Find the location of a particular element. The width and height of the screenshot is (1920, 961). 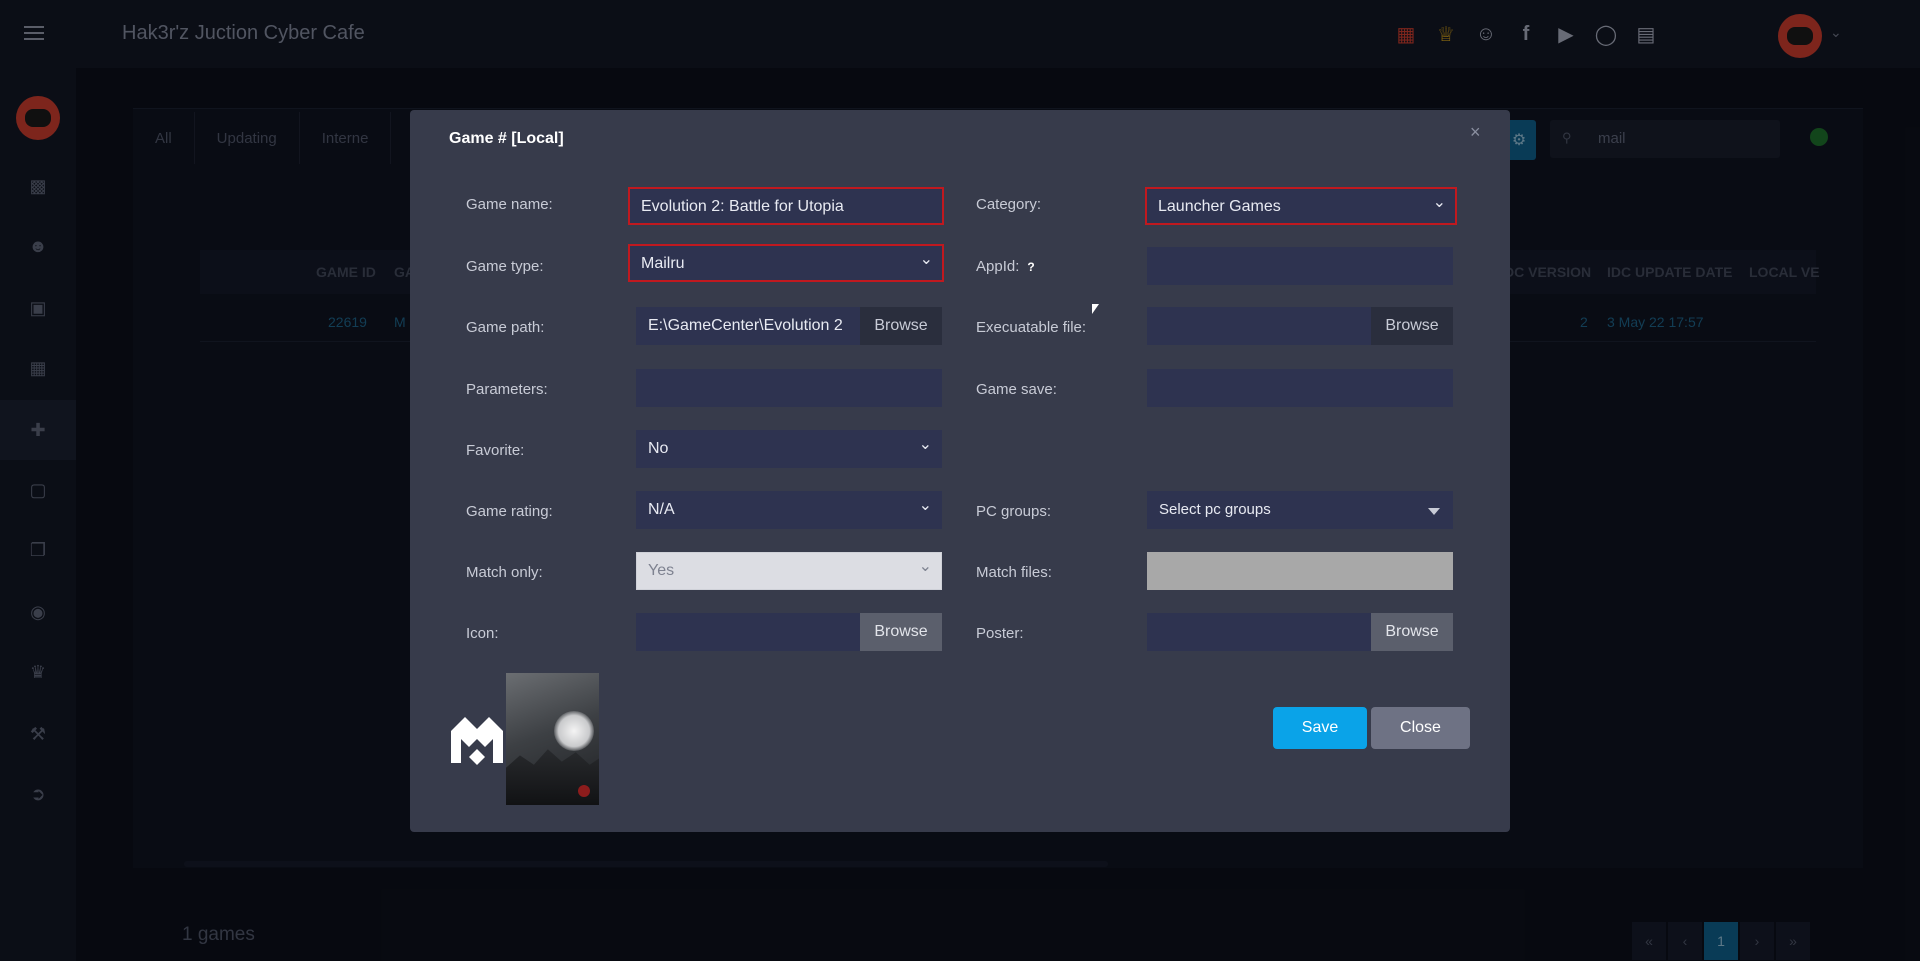

category-select: Launcher Games is located at coordinates (1301, 206).